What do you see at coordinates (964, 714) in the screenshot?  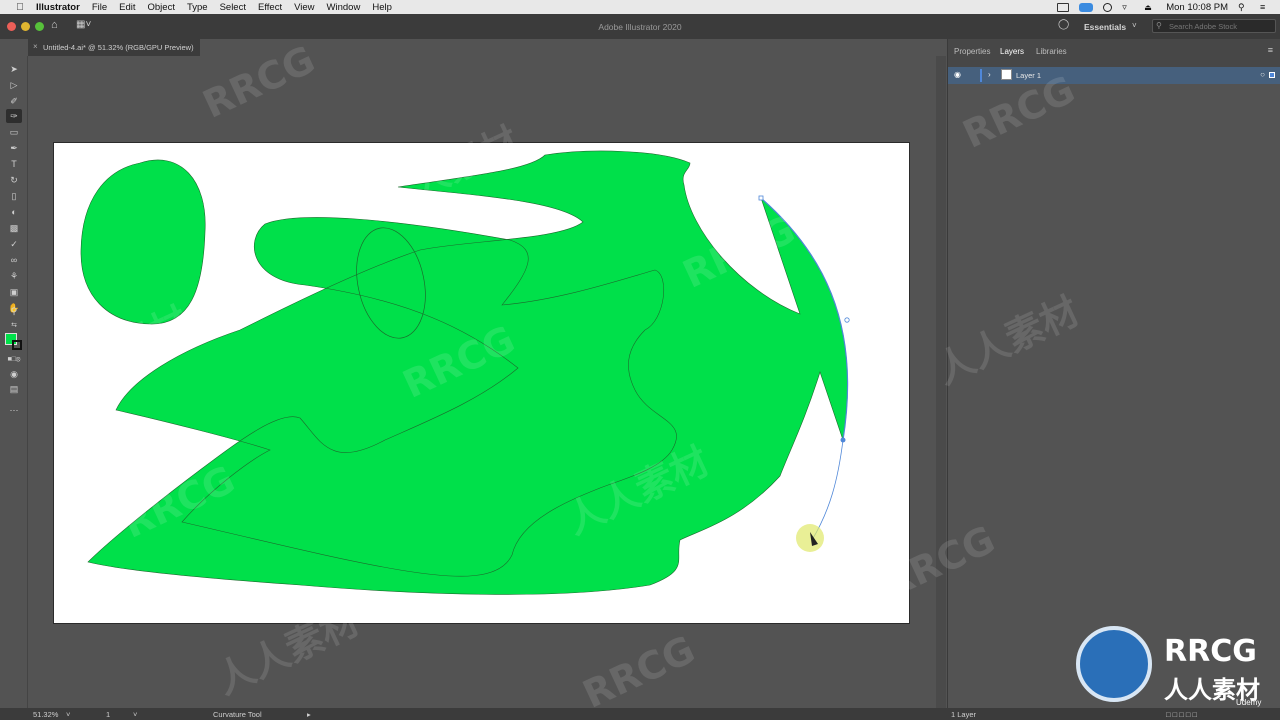 I see `layer-count: 1 Layer` at bounding box center [964, 714].